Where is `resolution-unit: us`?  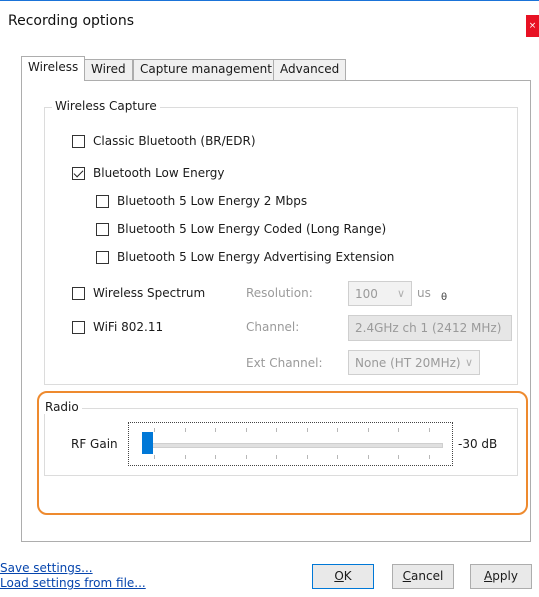 resolution-unit: us is located at coordinates (424, 293).